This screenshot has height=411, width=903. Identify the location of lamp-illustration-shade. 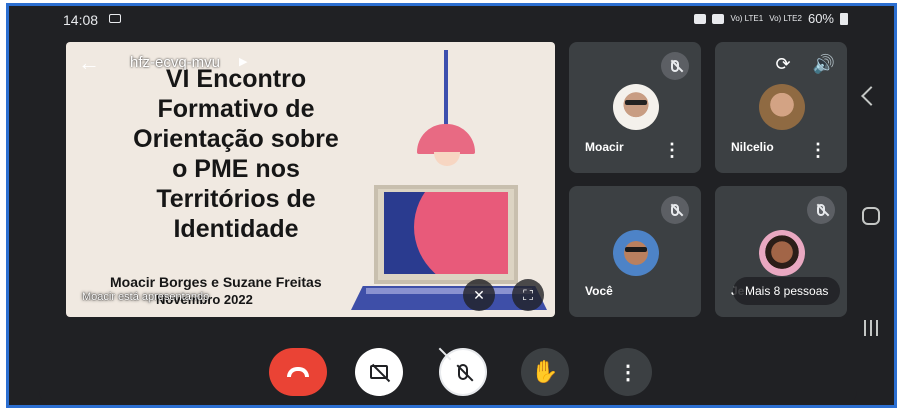
(446, 139).